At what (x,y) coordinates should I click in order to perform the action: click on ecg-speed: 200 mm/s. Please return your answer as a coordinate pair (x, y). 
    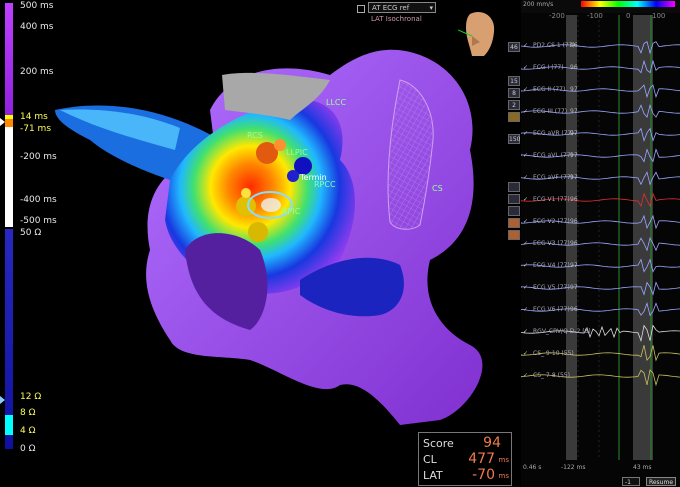
    Looking at the image, I should click on (538, 4).